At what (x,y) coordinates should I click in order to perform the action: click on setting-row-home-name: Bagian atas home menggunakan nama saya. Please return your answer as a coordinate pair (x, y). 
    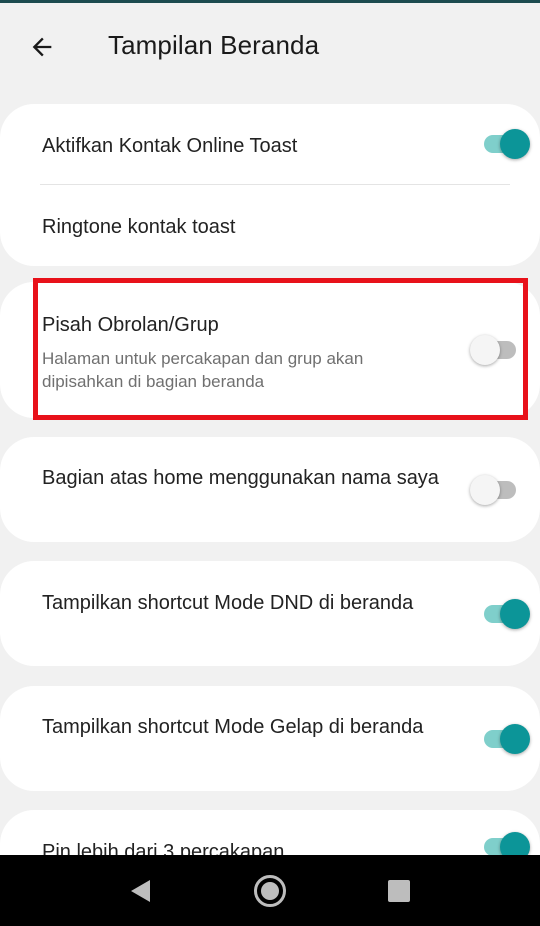
    Looking at the image, I should click on (270, 489).